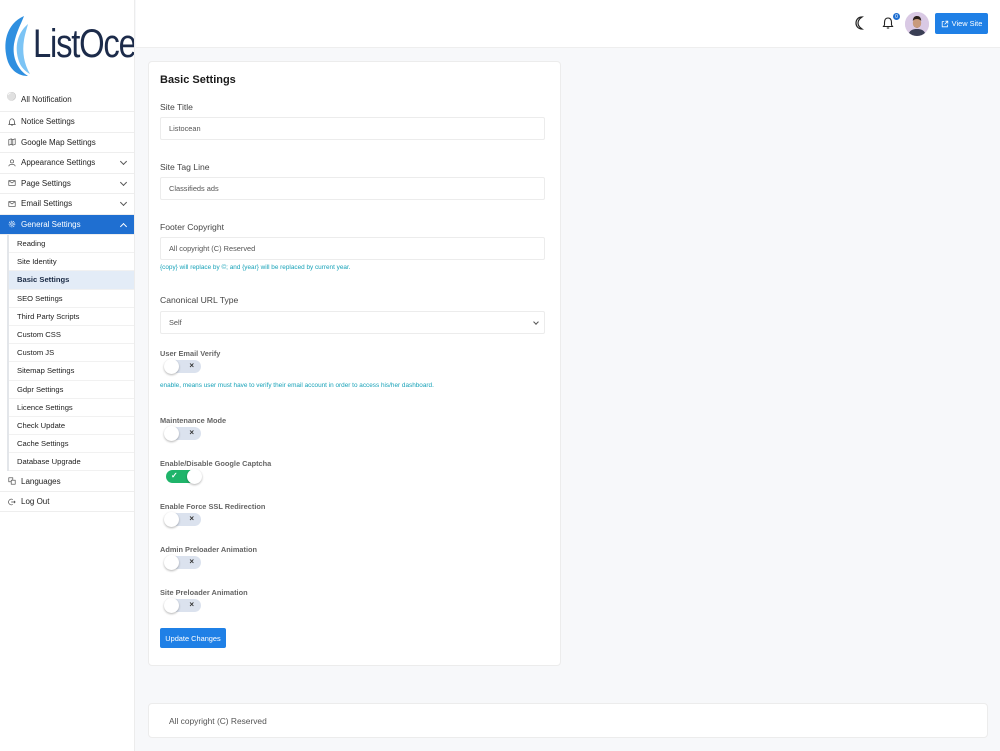 The image size is (1000, 751). I want to click on check-icon: ✓, so click(174, 475).